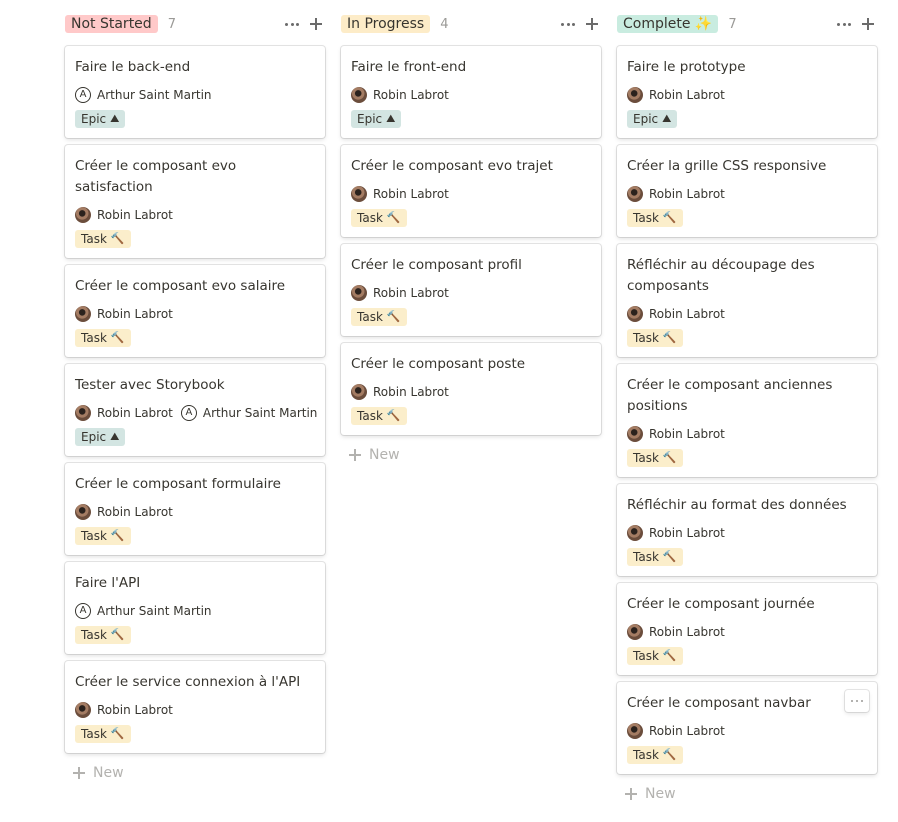 This screenshot has height=822, width=898. I want to click on card-title: Créer le composant formulaire, so click(178, 484).